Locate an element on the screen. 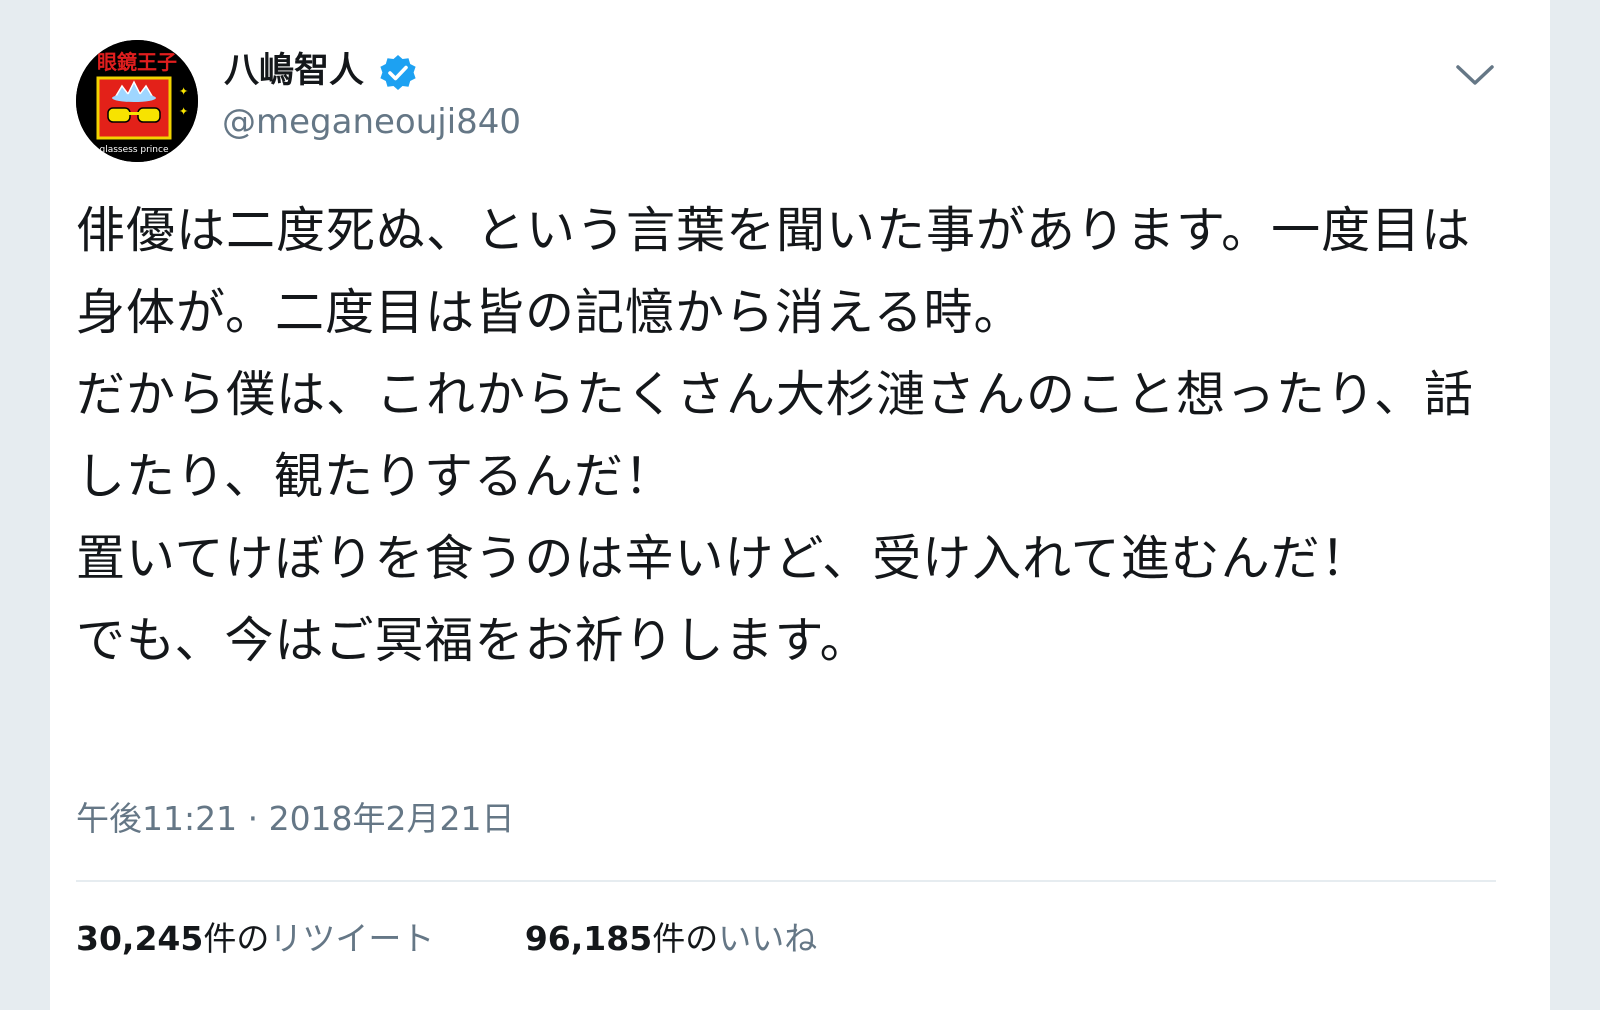 The width and height of the screenshot is (1600, 1010). avatar-logo-caption: glassess prince is located at coordinates (134, 150).